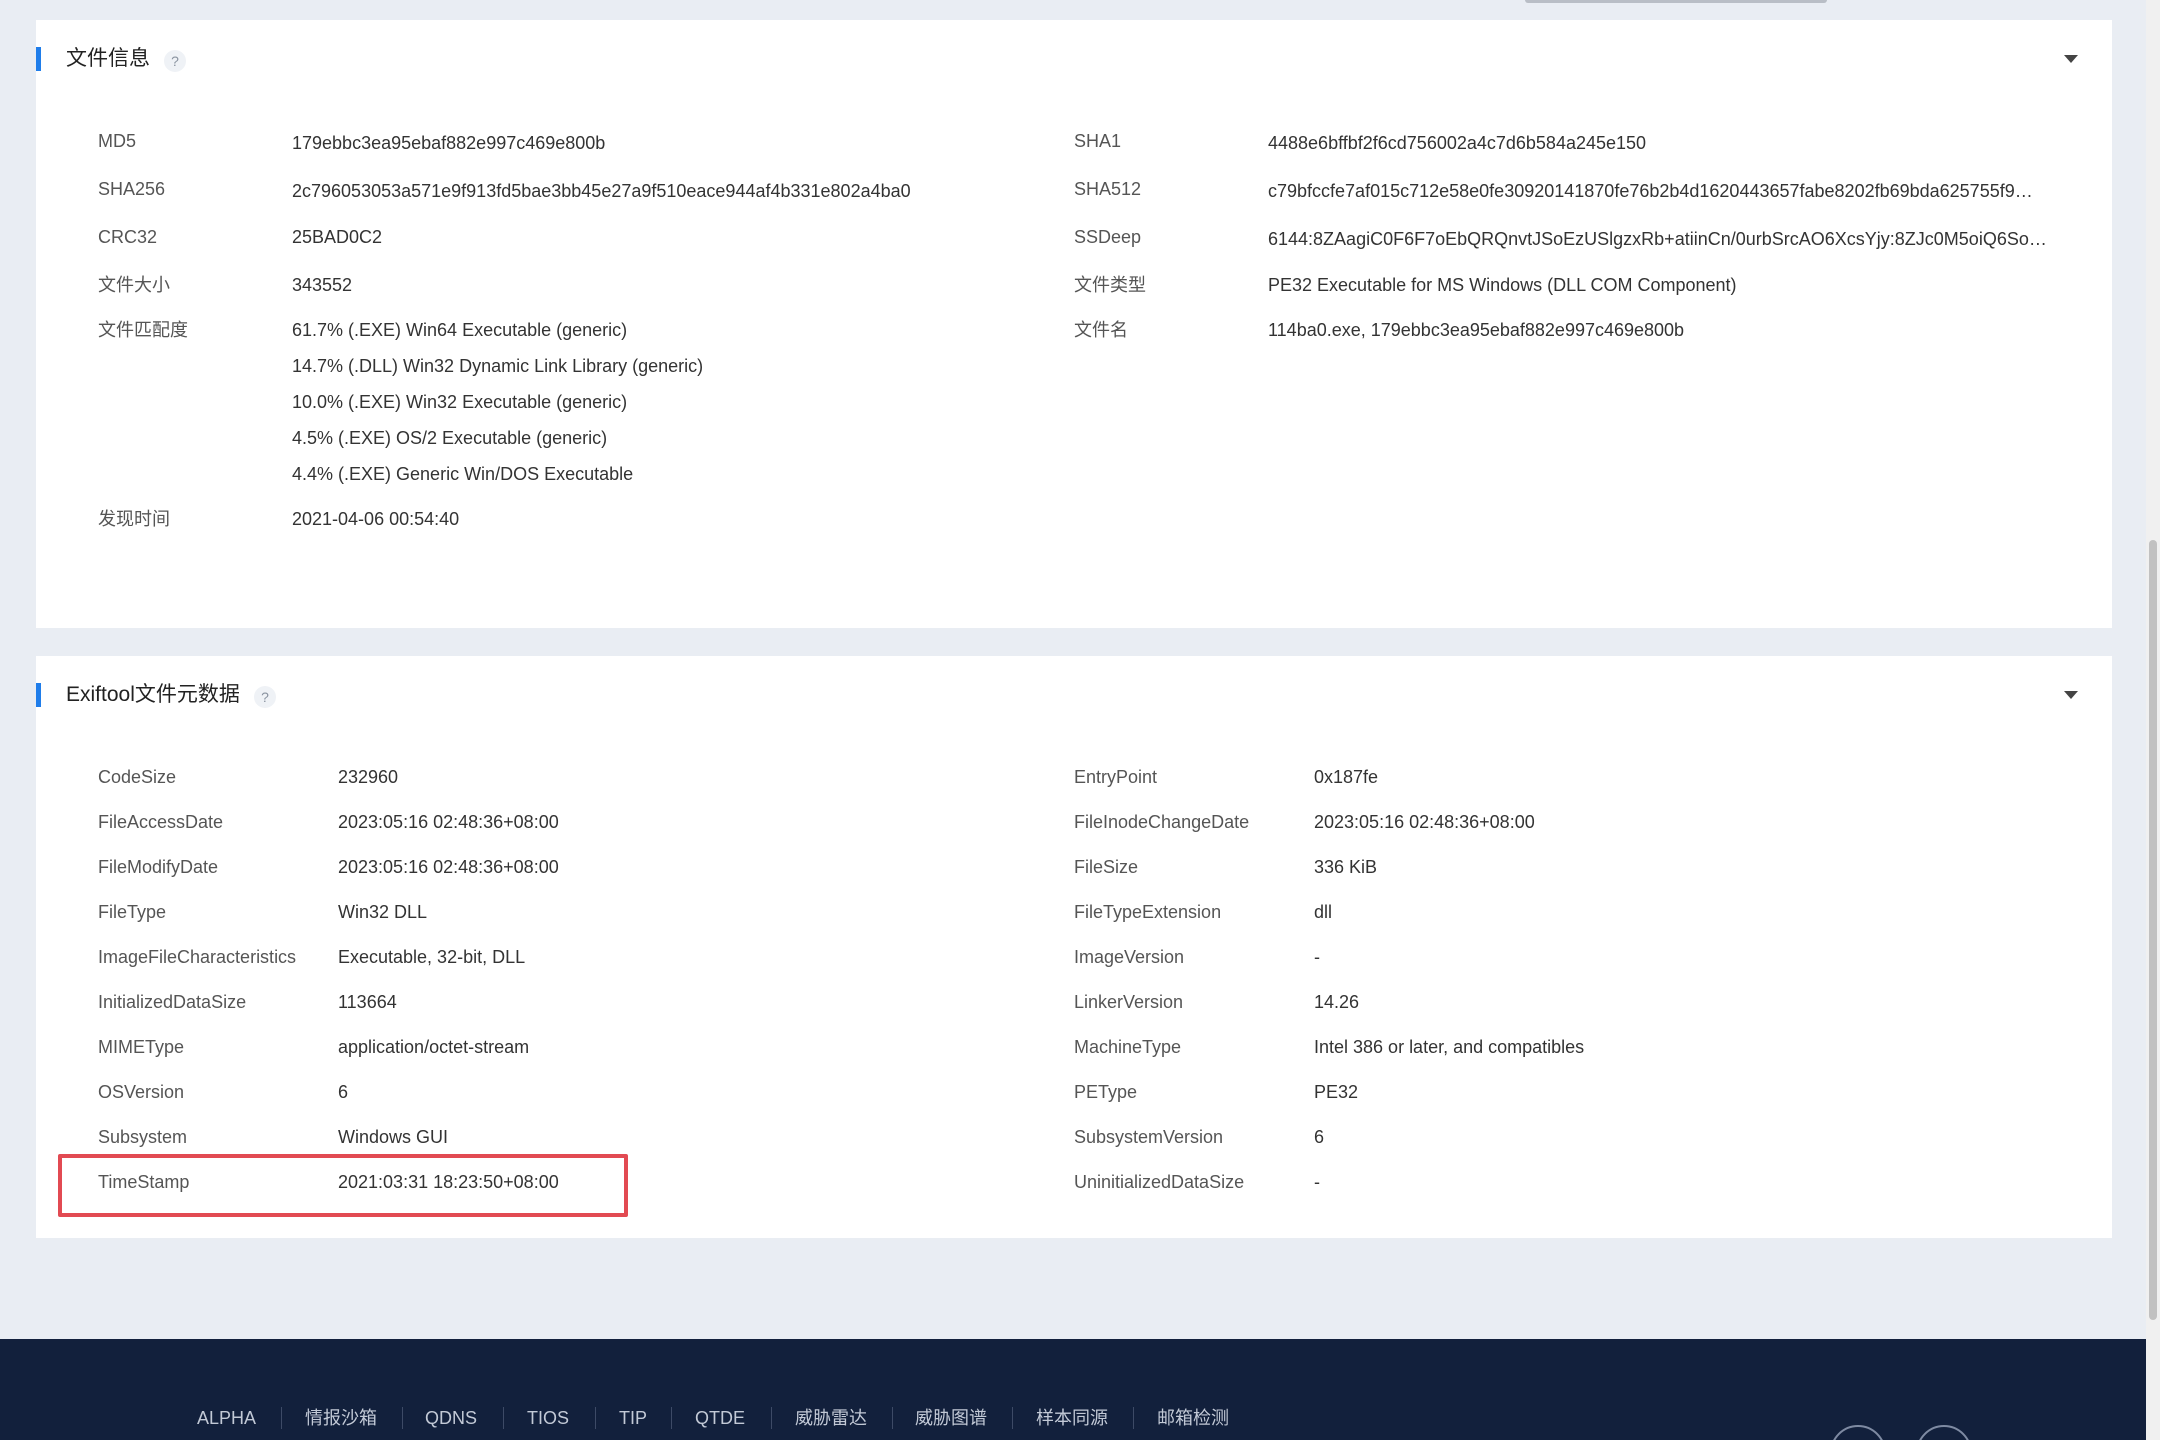 Image resolution: width=2160 pixels, height=1440 pixels. I want to click on sha1-value: 4488e6bffbf2f6cd756002a4c7d6b584a245e150, so click(1457, 143).